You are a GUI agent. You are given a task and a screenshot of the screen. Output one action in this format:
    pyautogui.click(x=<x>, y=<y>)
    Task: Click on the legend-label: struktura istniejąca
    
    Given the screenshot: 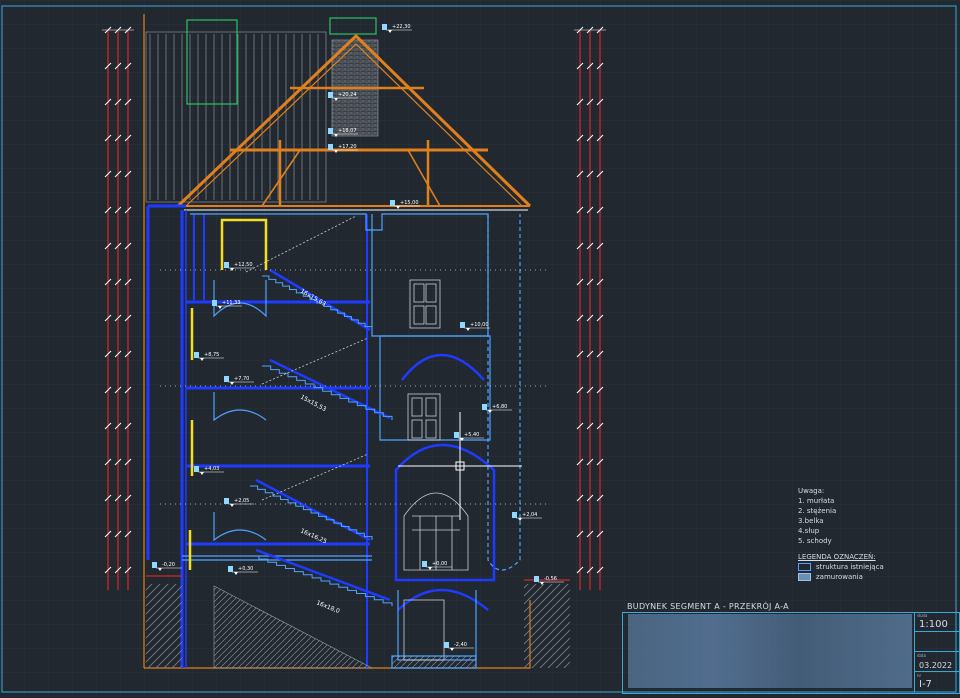 What is the action you would take?
    pyautogui.click(x=850, y=567)
    